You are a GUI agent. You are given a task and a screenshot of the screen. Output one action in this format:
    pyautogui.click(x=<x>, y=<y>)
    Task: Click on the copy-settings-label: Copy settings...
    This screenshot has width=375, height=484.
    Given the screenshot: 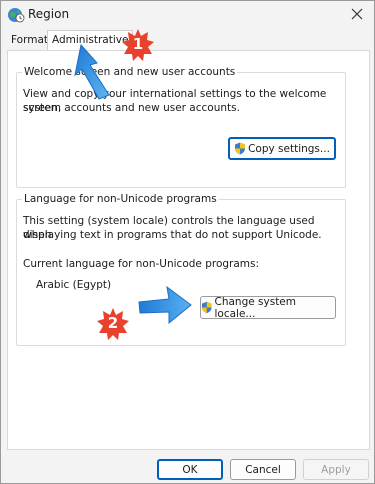 What is the action you would take?
    pyautogui.click(x=289, y=148)
    